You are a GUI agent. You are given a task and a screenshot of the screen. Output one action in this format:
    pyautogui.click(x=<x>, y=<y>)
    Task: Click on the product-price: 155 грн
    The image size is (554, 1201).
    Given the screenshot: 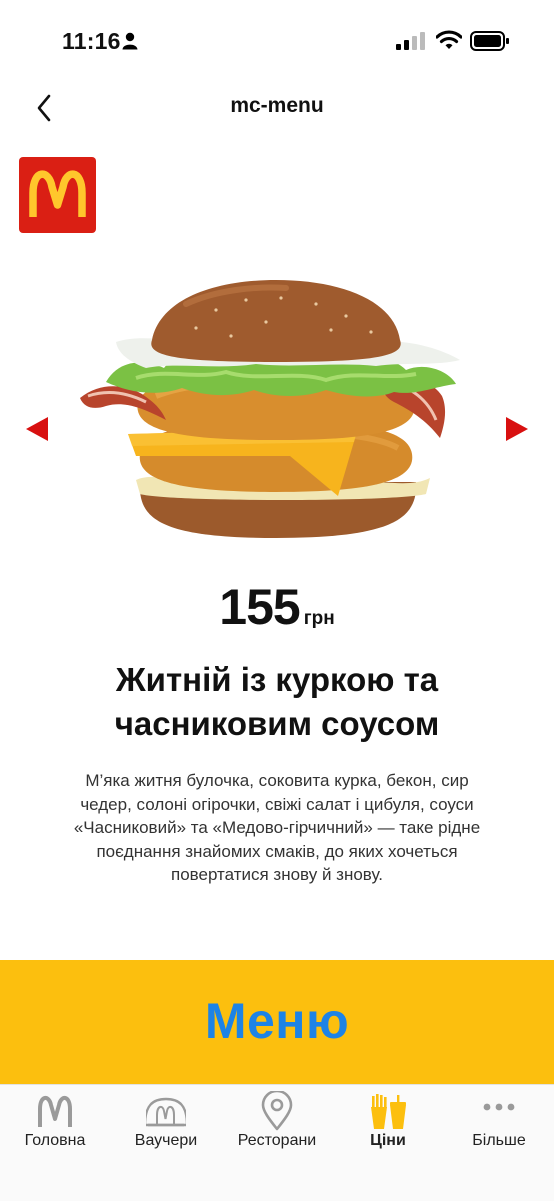 What is the action you would take?
    pyautogui.click(x=277, y=607)
    